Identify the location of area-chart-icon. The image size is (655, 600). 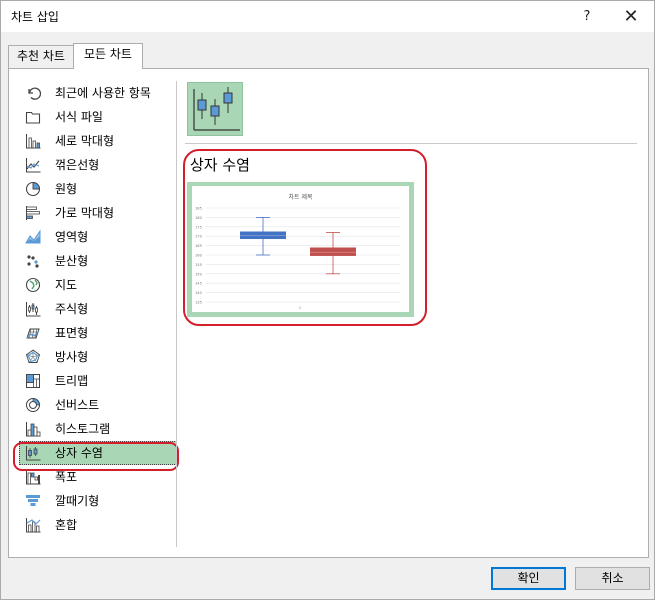
(33, 236).